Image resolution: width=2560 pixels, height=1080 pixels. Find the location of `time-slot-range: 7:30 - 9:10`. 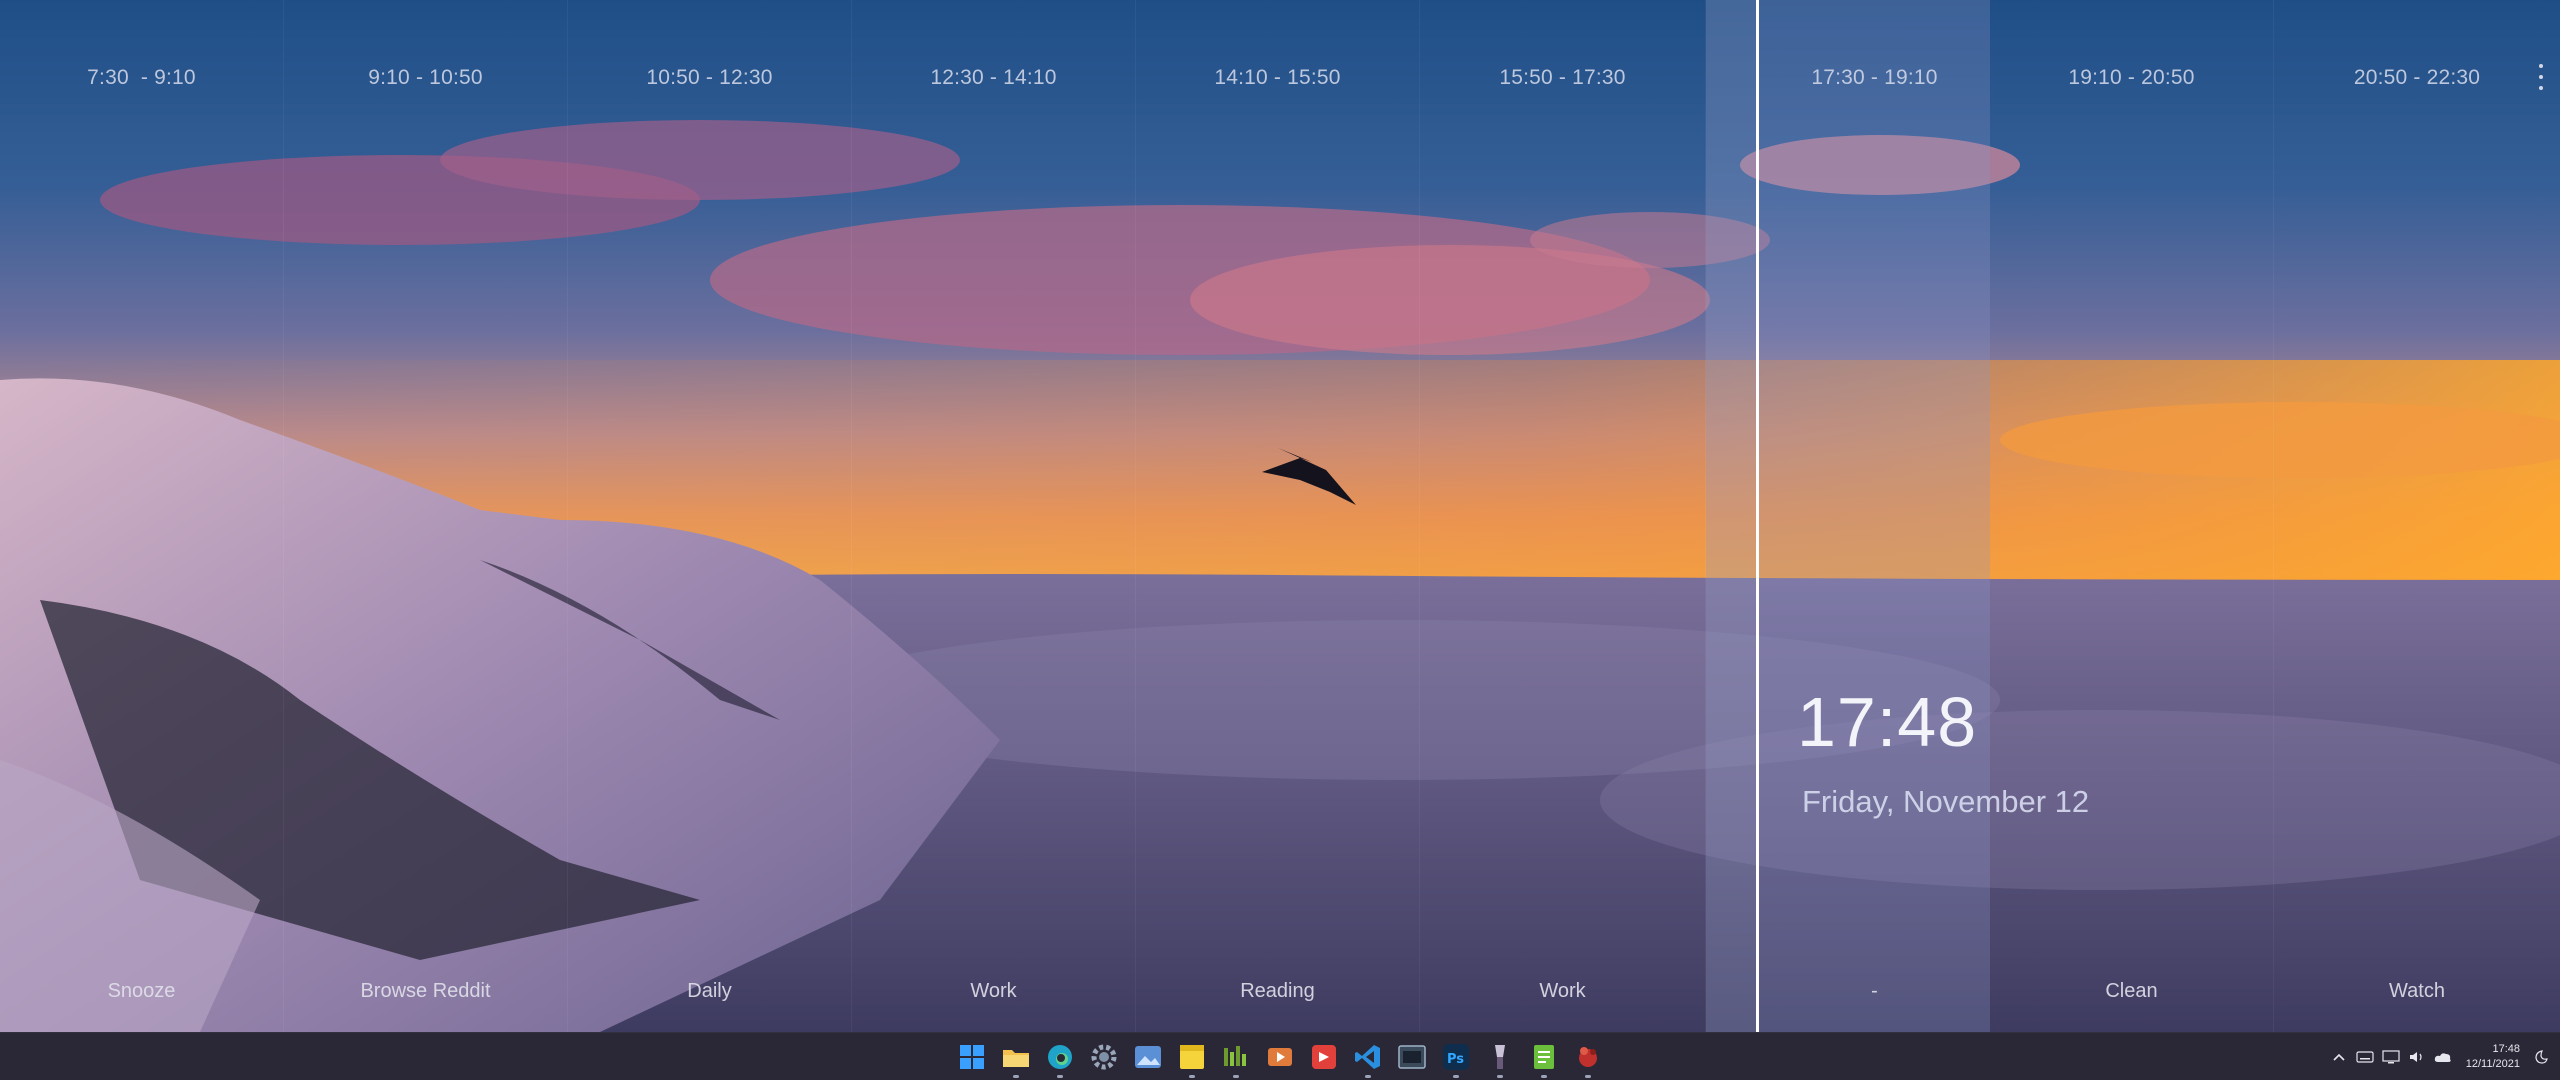

time-slot-range: 7:30 - 9:10 is located at coordinates (141, 77).